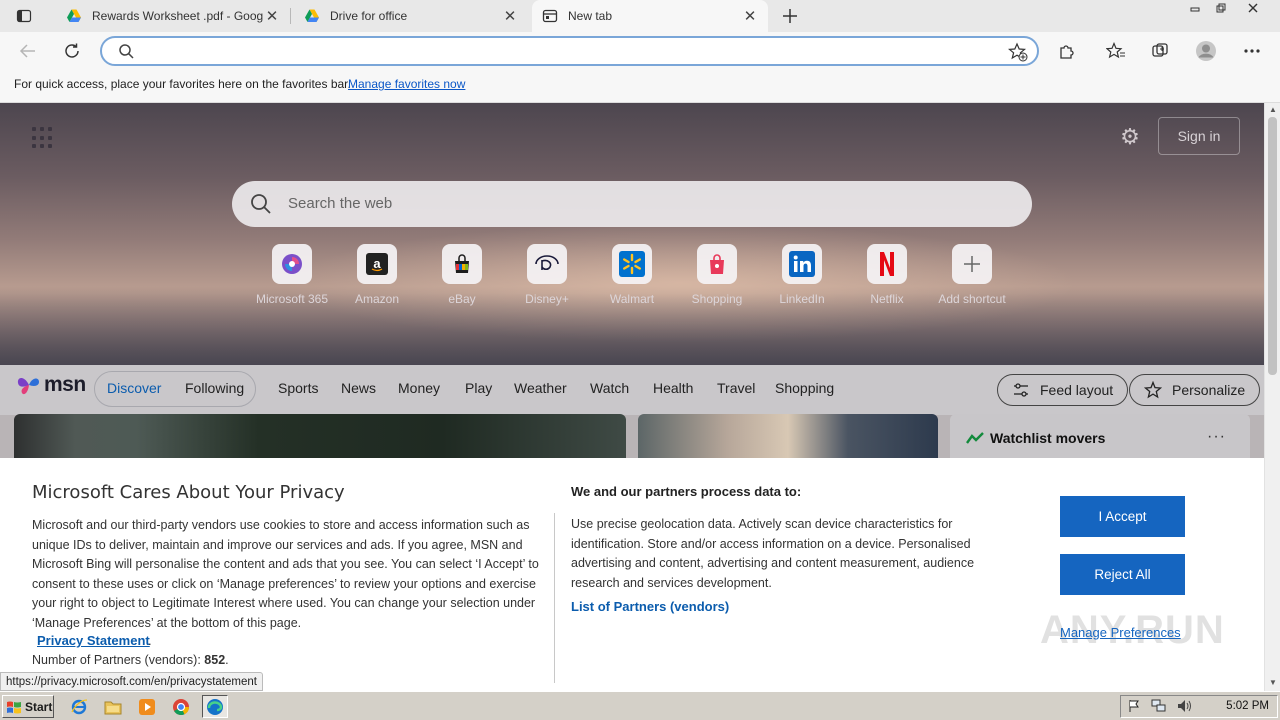 The width and height of the screenshot is (1280, 720). I want to click on close-window-button, so click(1253, 9).